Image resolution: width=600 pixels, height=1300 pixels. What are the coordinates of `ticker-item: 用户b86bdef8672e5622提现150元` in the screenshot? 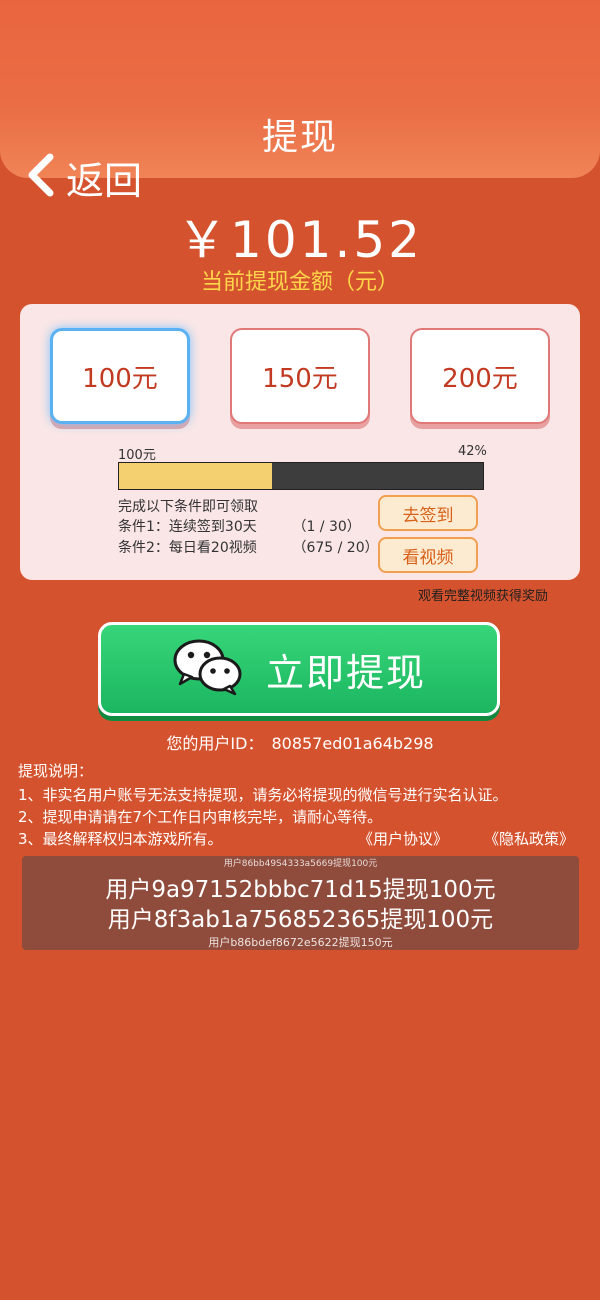 It's located at (300, 942).